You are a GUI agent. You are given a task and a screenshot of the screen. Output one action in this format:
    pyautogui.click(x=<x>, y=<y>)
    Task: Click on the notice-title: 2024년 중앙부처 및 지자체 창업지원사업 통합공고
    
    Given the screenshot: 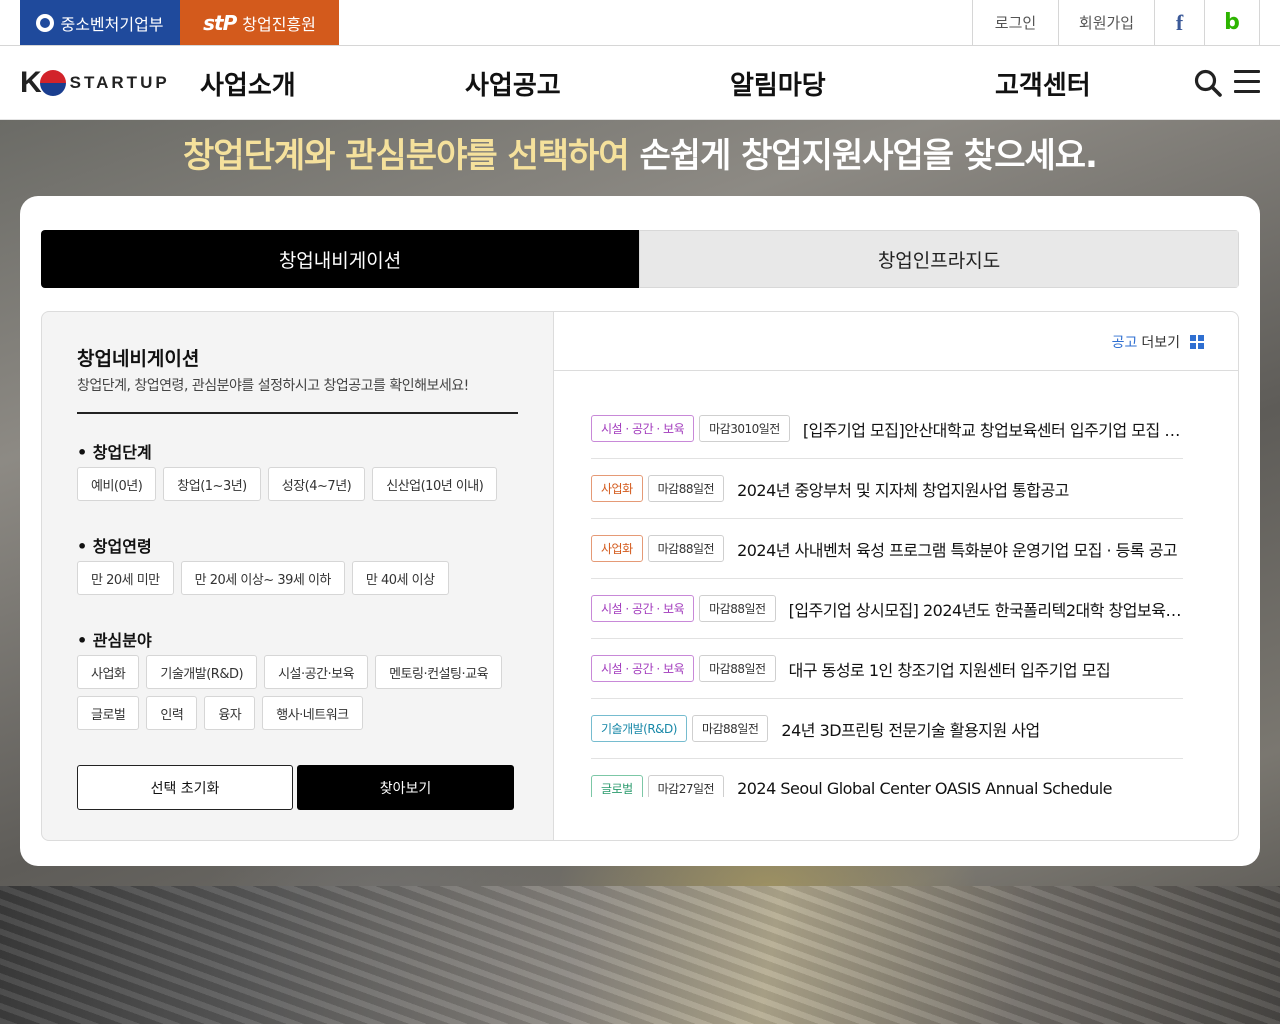 What is the action you would take?
    pyautogui.click(x=903, y=489)
    